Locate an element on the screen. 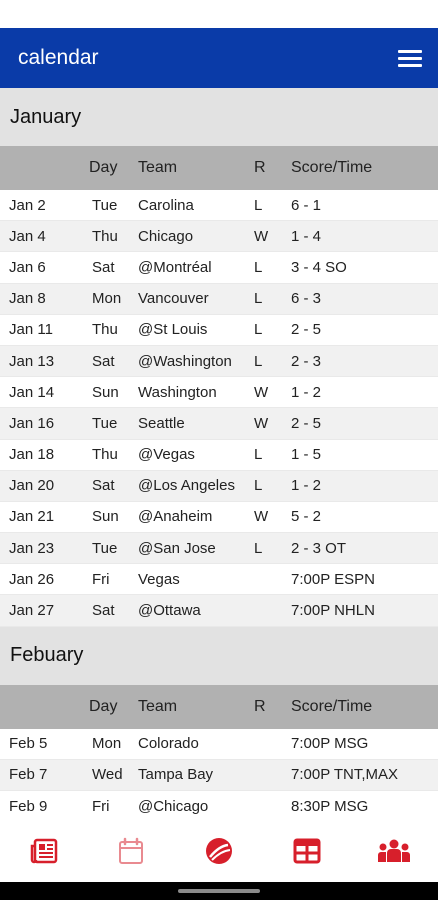 The image size is (438, 900). game-row: Jan 18 Thu @Vegas L 1 - 5 is located at coordinates (219, 455).